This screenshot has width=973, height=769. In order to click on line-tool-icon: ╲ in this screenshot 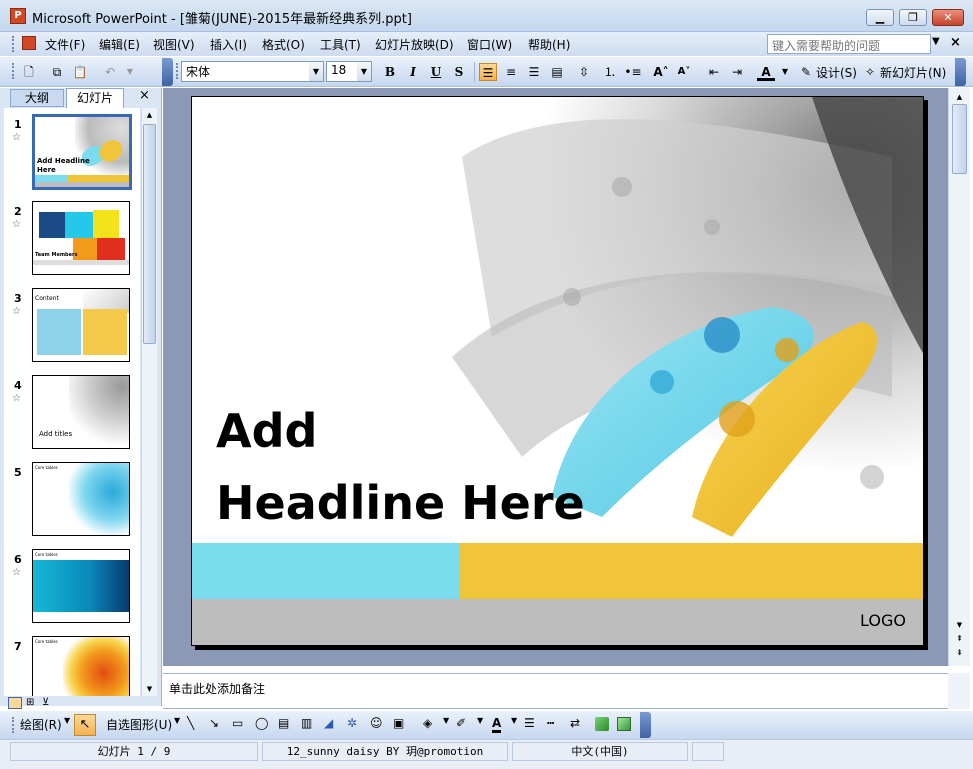, I will do `click(190, 723)`.